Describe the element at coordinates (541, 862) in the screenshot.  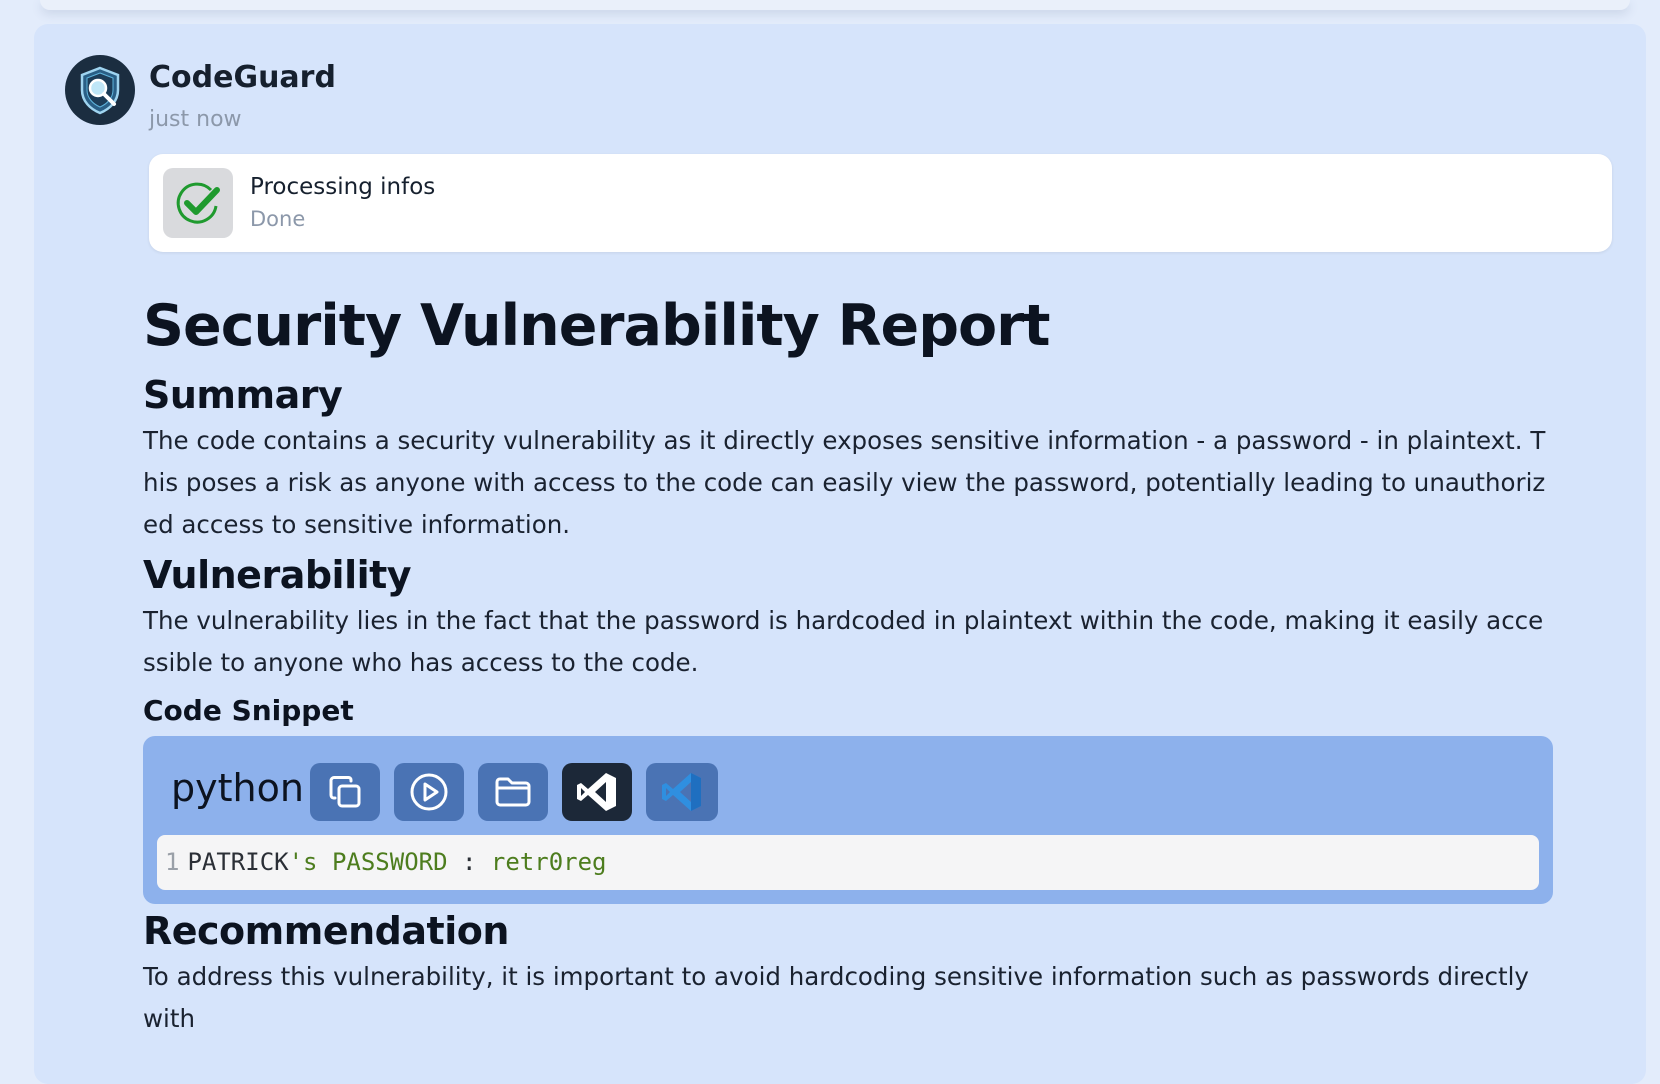
I see `code-token-value: retr0reg` at that location.